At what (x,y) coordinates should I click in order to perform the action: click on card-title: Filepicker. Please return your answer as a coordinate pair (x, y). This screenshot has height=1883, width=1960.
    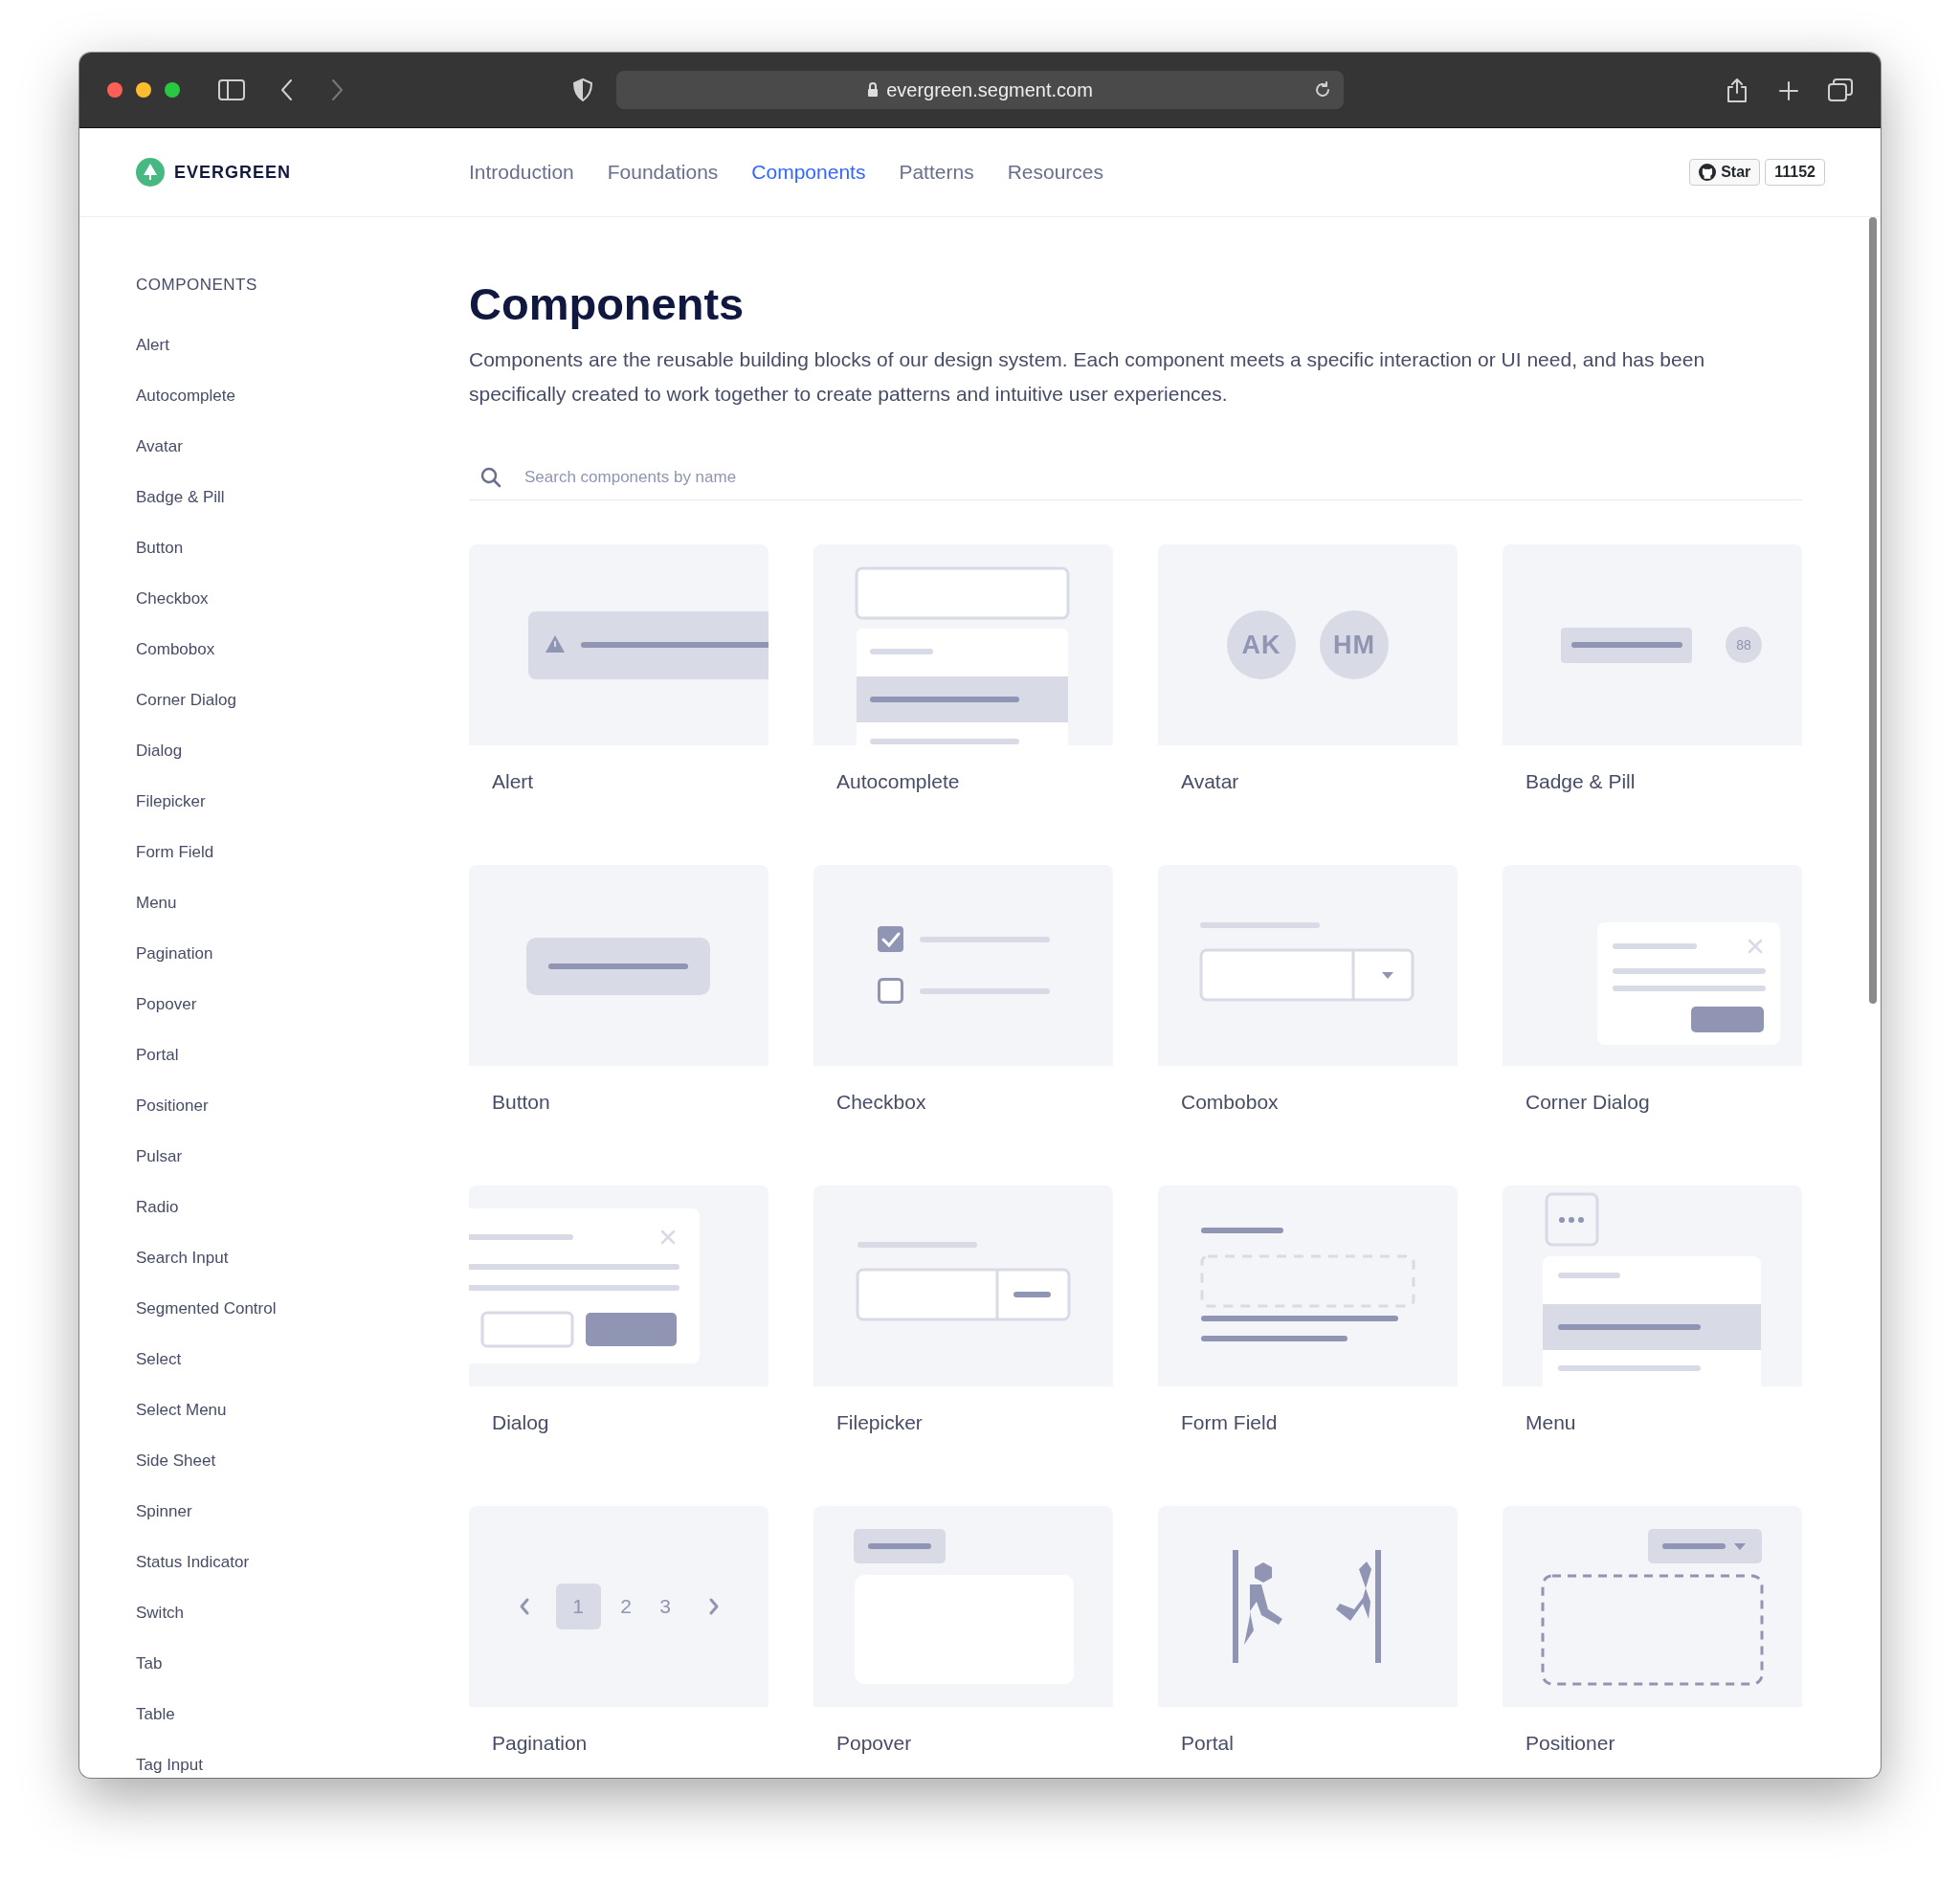
    Looking at the image, I should click on (879, 1422).